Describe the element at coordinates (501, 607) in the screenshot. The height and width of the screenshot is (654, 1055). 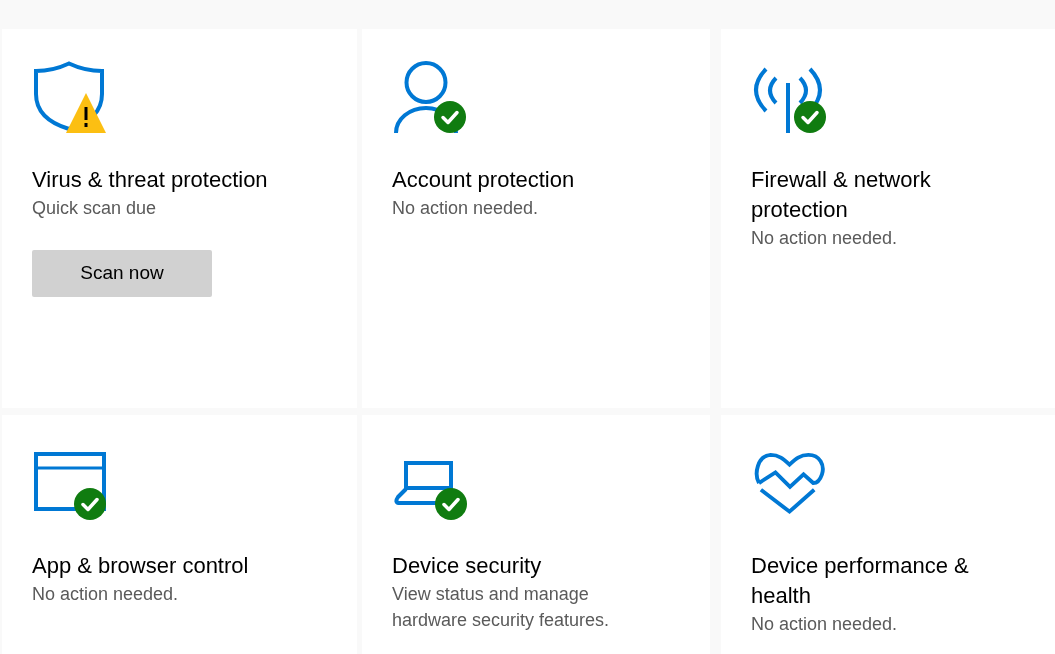
I see `status-text: View status and manage hardware security features.` at that location.